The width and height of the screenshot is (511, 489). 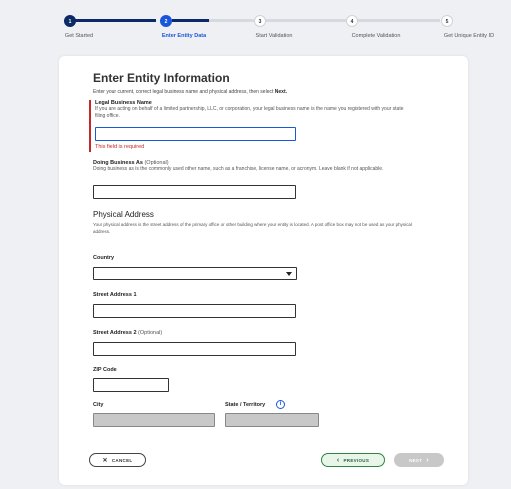 I want to click on city-label: City, so click(x=98, y=405).